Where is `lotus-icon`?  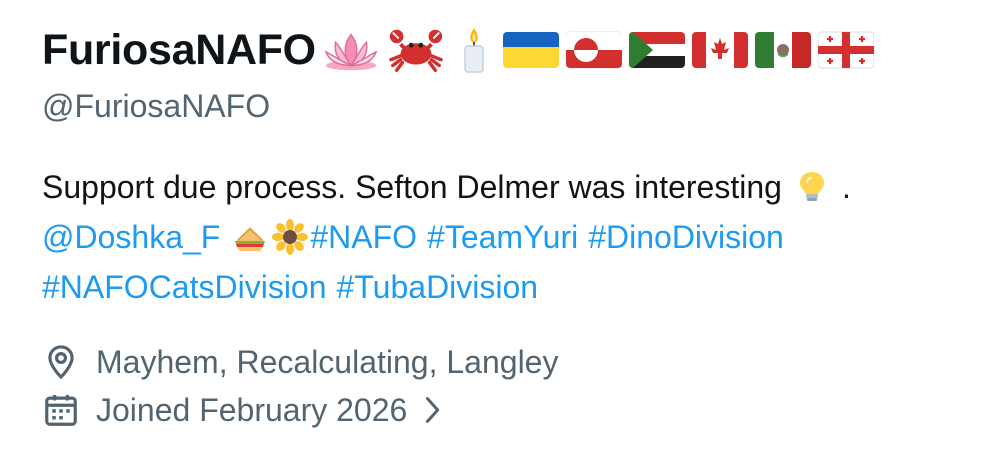
lotus-icon is located at coordinates (351, 50).